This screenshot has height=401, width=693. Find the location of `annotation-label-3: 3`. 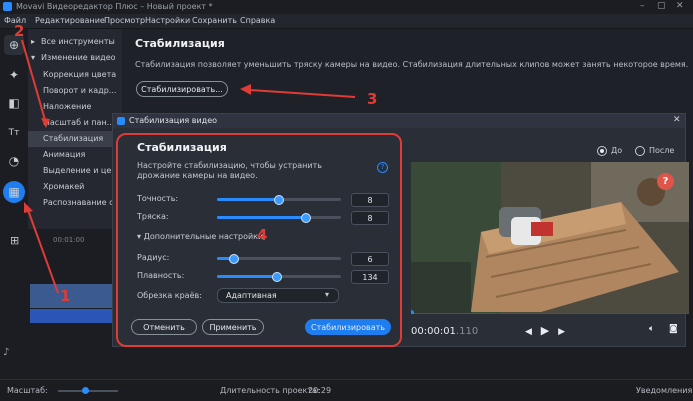

annotation-label-3: 3 is located at coordinates (372, 99).